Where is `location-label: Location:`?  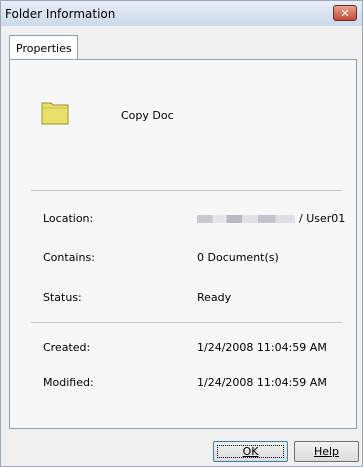
location-label: Location: is located at coordinates (68, 218).